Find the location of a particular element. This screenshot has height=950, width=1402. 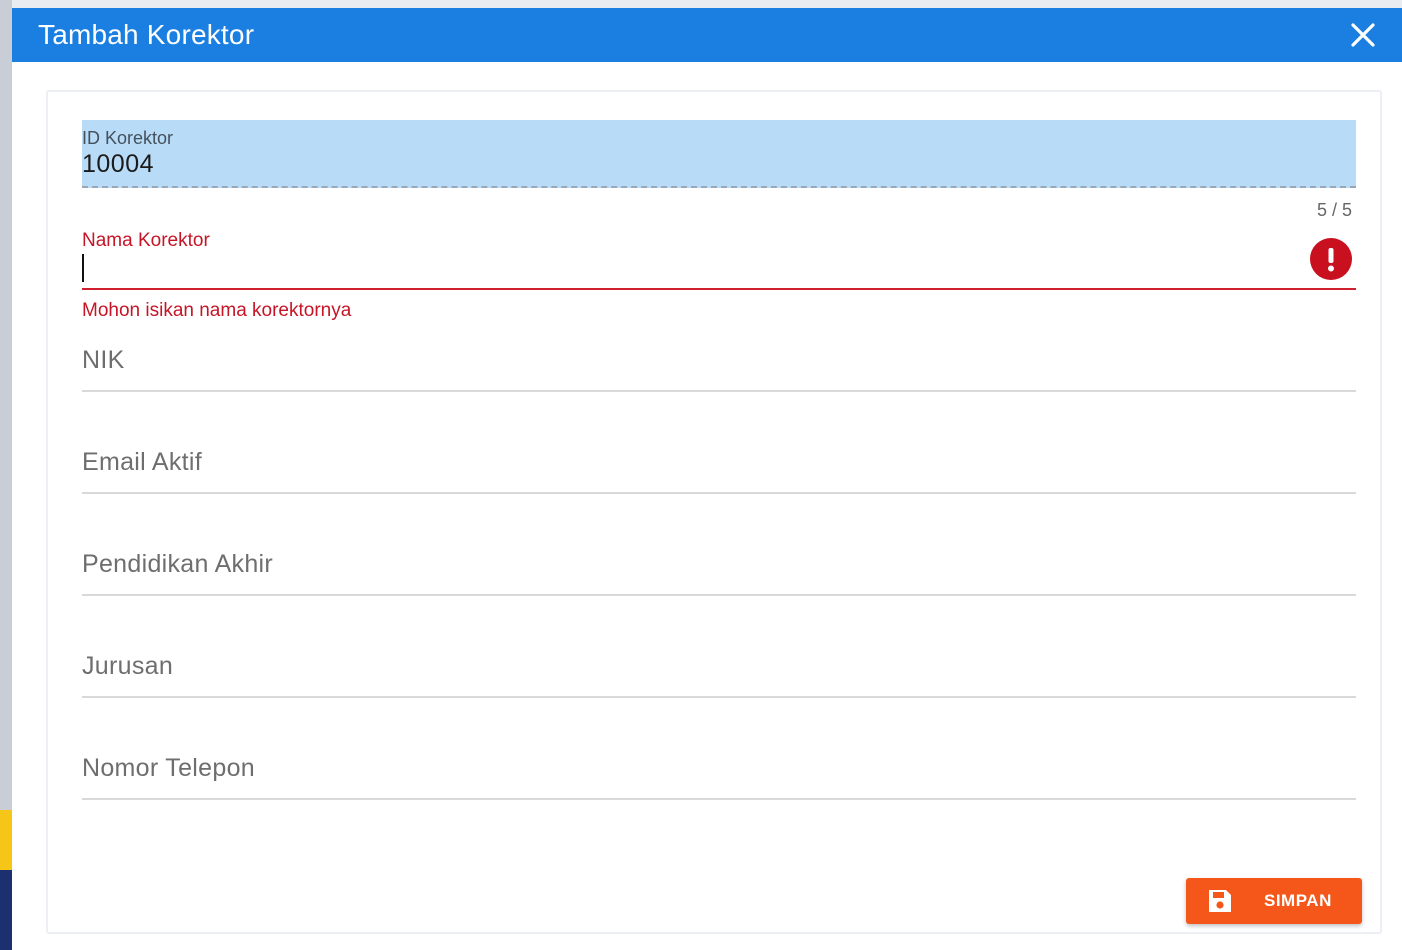

email-aktif-field: Email Aktif is located at coordinates (719, 464).